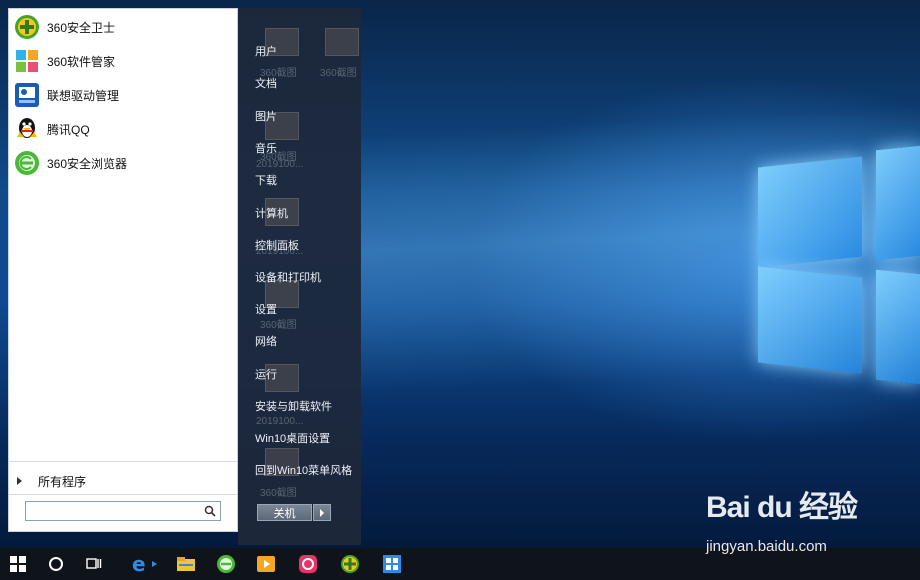  Describe the element at coordinates (124, 27) in the screenshot. I see `pinned-app-360-safe-guard: 360安全卫士` at that location.